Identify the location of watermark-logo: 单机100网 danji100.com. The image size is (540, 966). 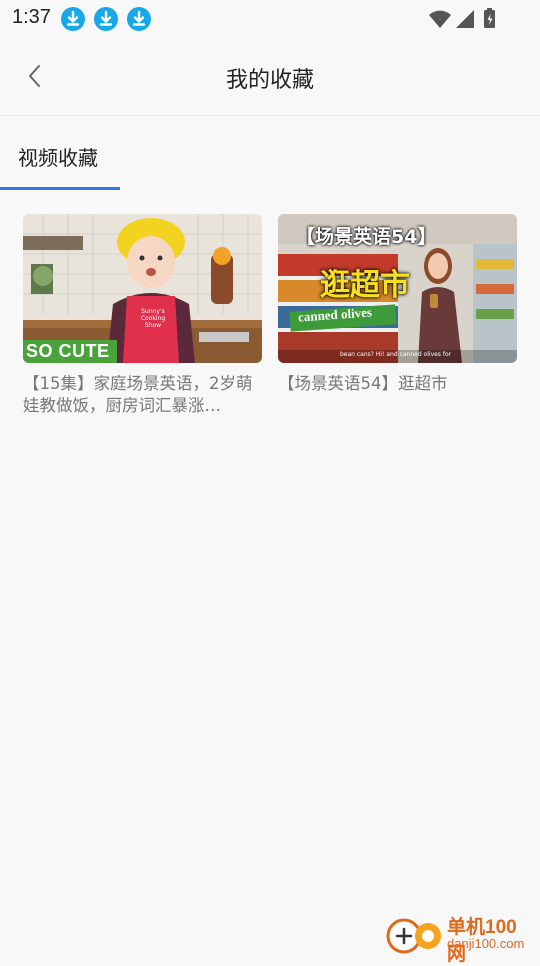
(459, 938).